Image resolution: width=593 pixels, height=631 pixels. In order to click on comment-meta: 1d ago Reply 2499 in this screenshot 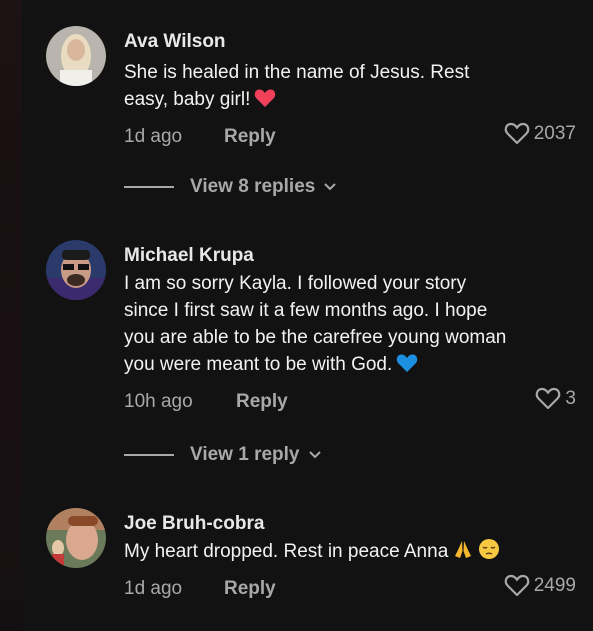, I will do `click(350, 589)`.